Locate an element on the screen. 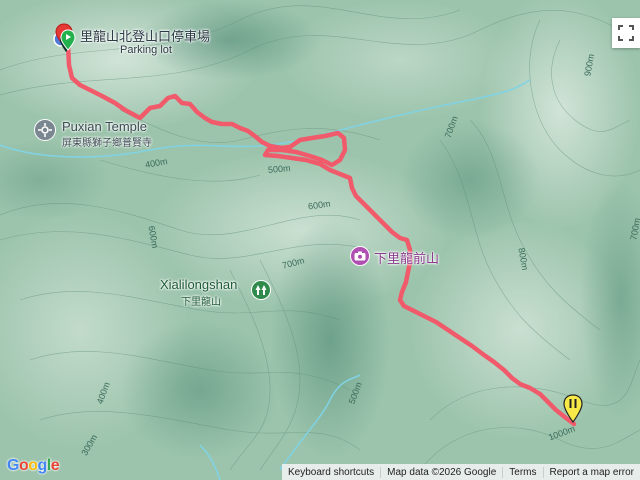  camera-icon is located at coordinates (360, 256).